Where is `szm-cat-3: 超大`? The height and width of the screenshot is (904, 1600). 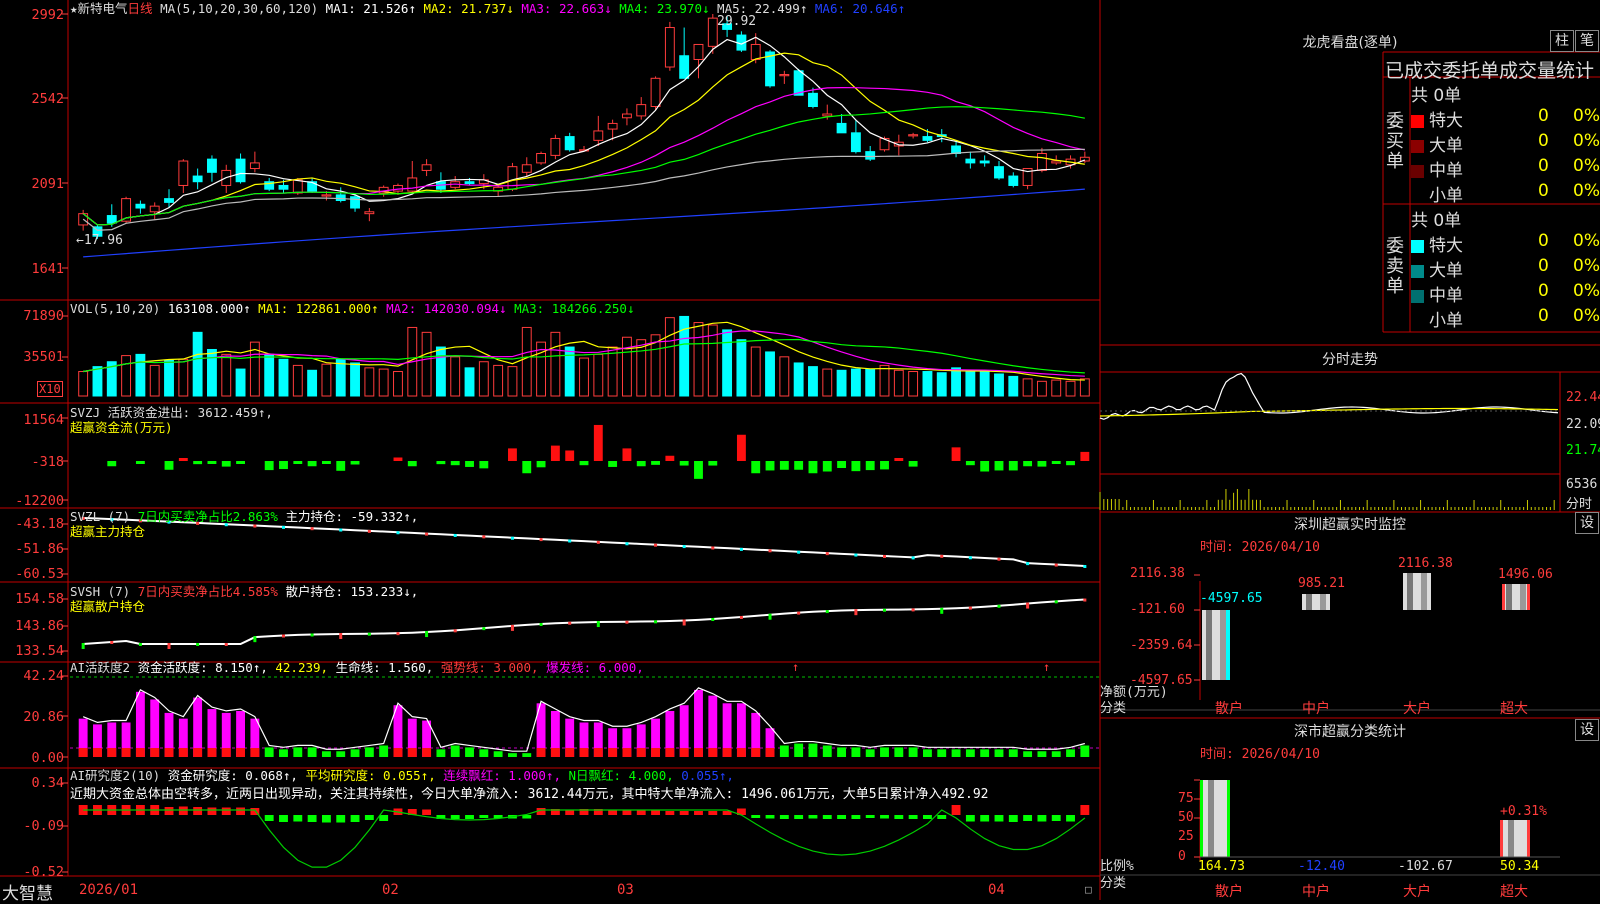
szm-cat-3: 超大 is located at coordinates (1514, 709).